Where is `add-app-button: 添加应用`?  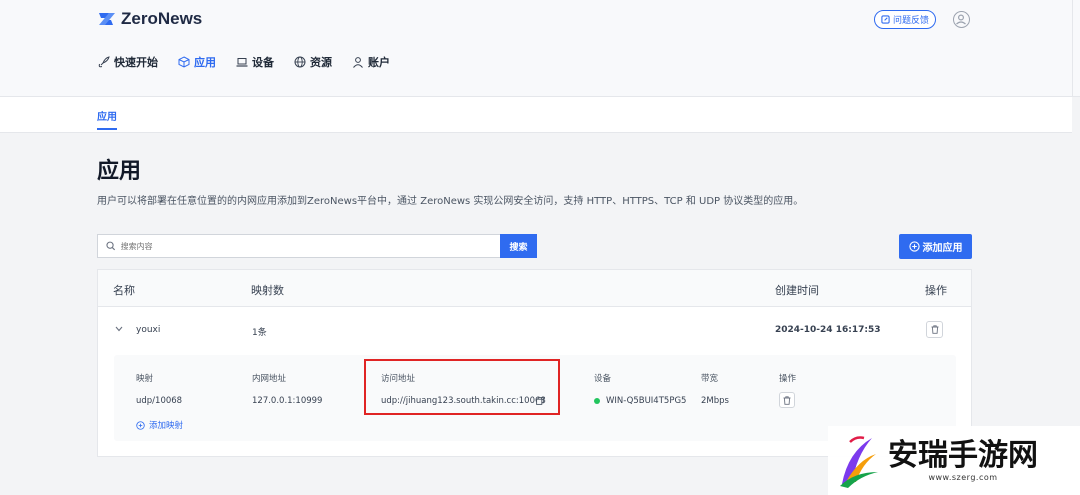
add-app-button: 添加应用 is located at coordinates (935, 246).